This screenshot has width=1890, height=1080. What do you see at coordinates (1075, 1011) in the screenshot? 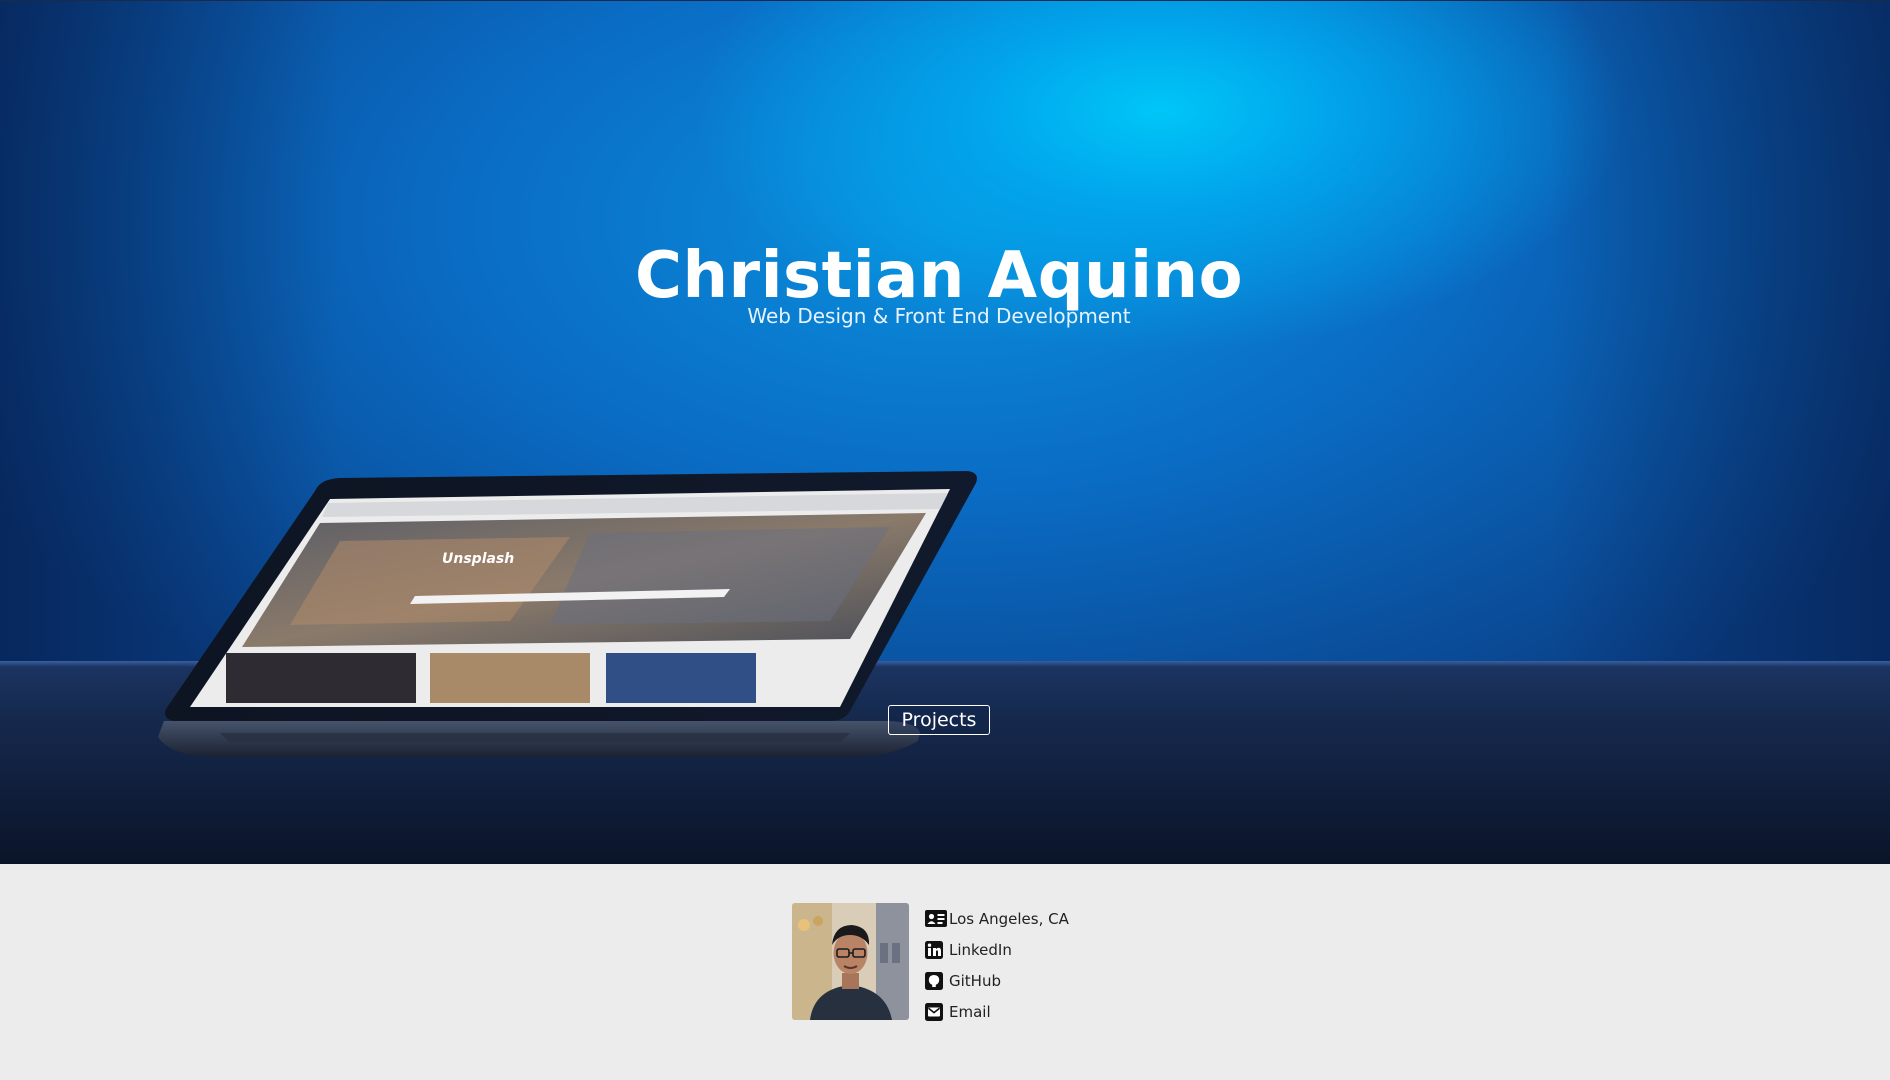
I see `contact-item-email: Email` at bounding box center [1075, 1011].